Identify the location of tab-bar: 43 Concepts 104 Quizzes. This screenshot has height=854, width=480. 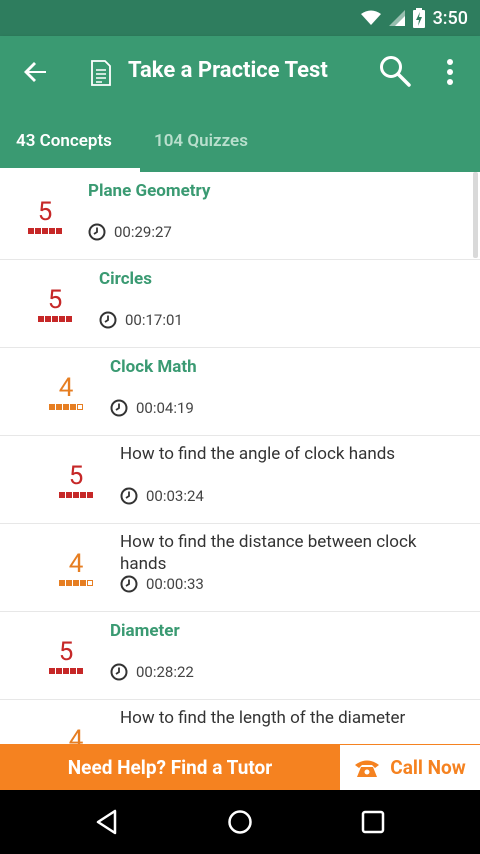
(240, 140).